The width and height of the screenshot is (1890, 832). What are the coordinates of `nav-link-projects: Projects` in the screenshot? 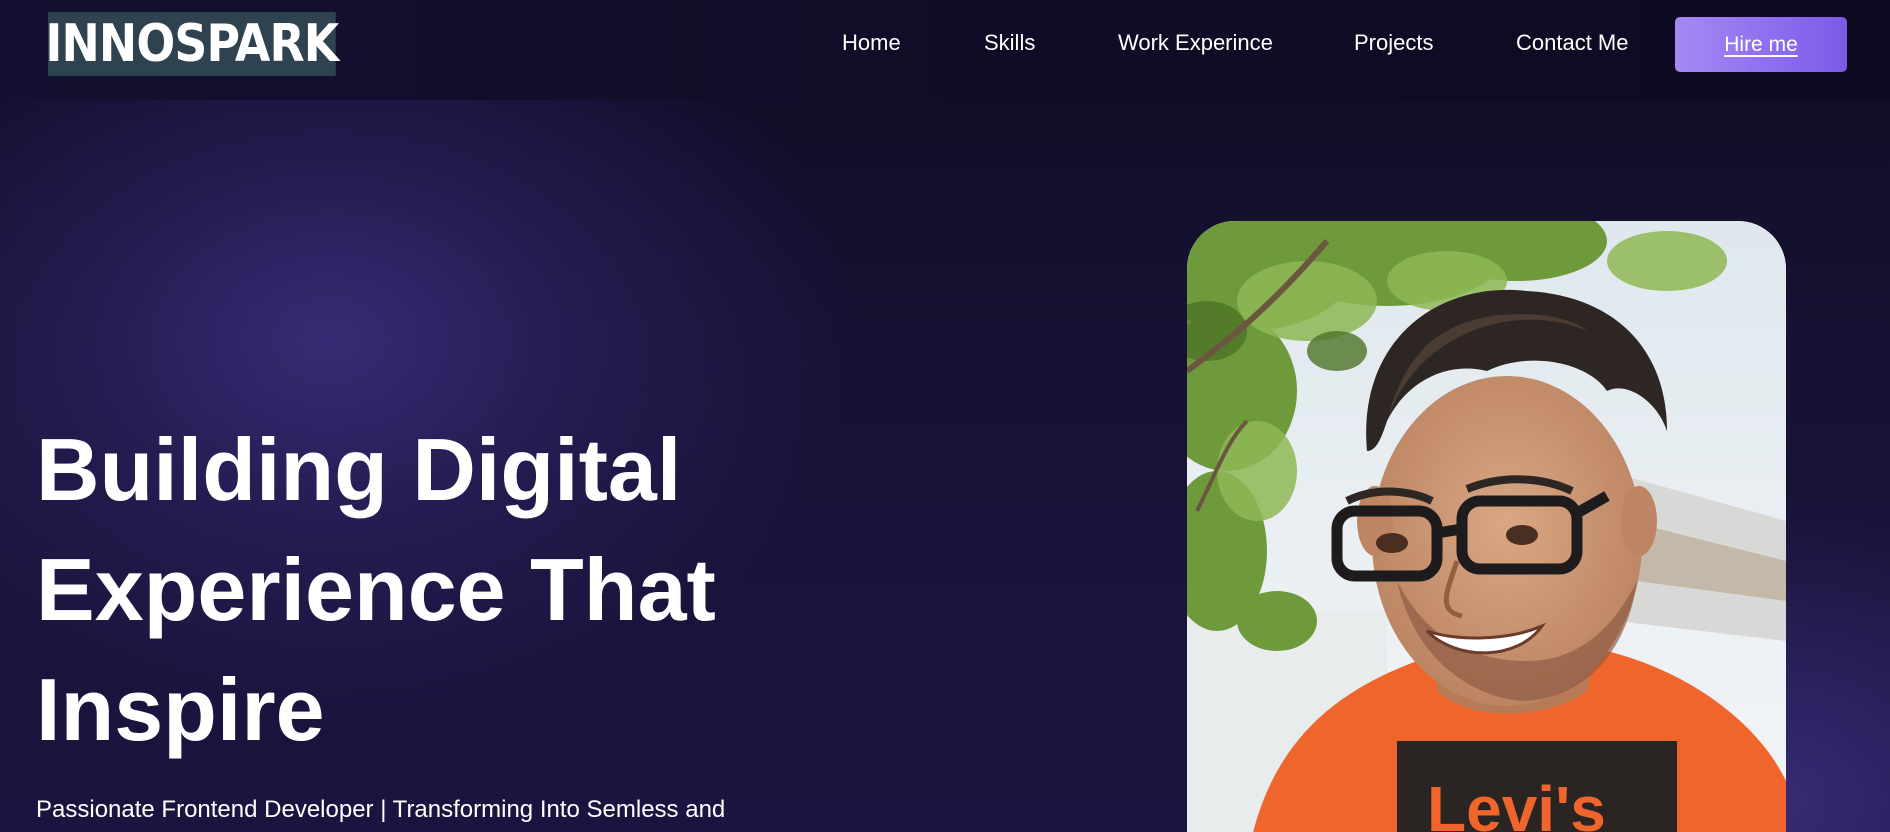 It's located at (1393, 43).